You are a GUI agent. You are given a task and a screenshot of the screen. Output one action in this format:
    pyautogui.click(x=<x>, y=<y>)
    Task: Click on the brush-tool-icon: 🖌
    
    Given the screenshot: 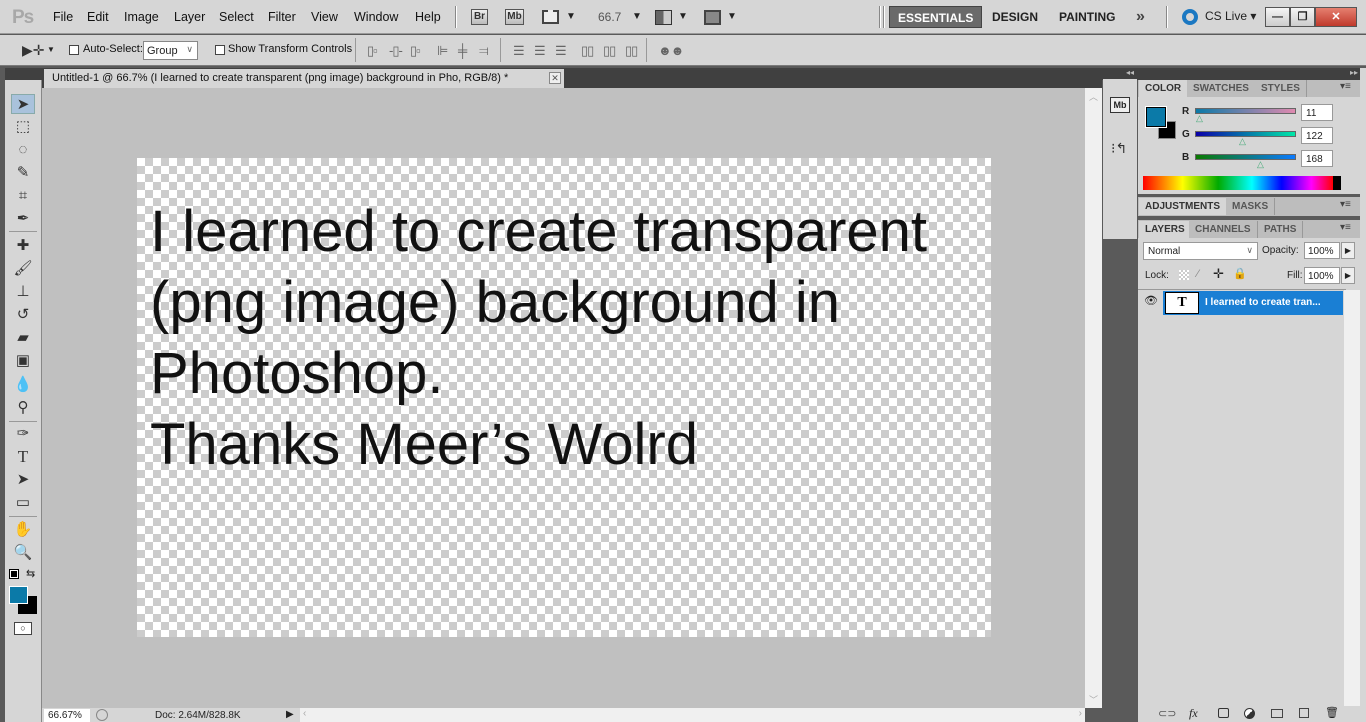 What is the action you would take?
    pyautogui.click(x=23, y=269)
    